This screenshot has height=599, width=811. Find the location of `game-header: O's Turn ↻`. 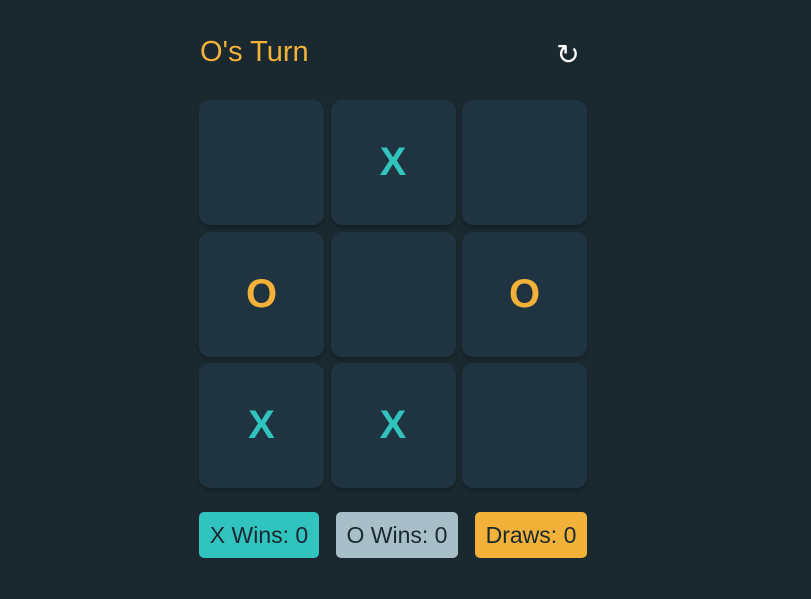

game-header: O's Turn ↻ is located at coordinates (393, 55).